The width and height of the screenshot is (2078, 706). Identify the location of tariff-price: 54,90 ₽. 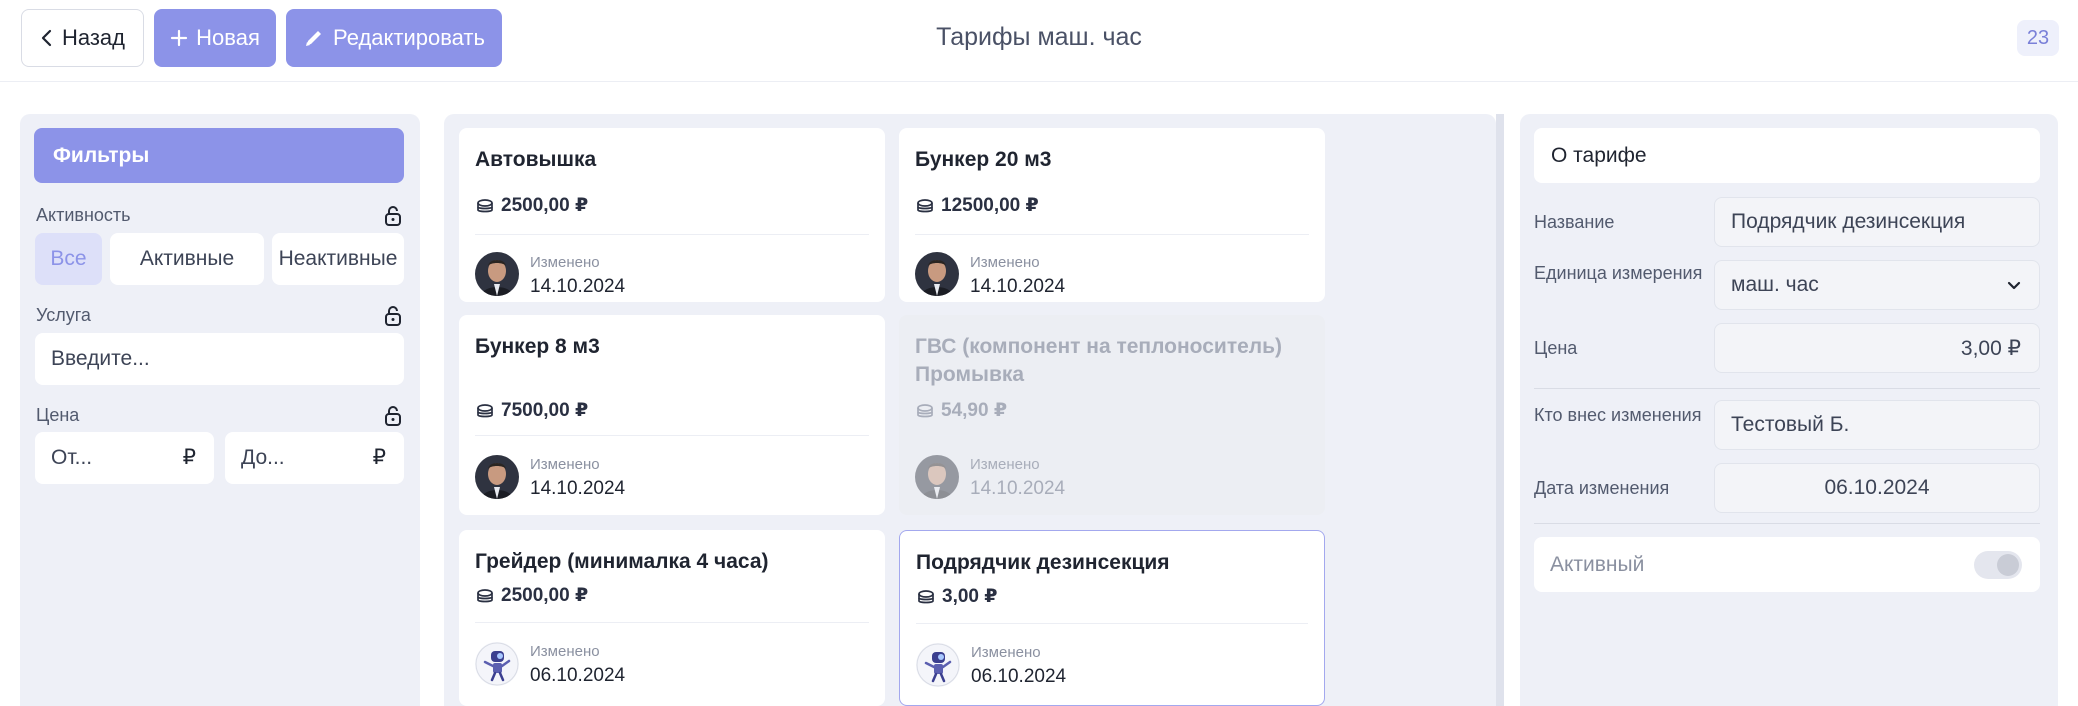
(961, 410).